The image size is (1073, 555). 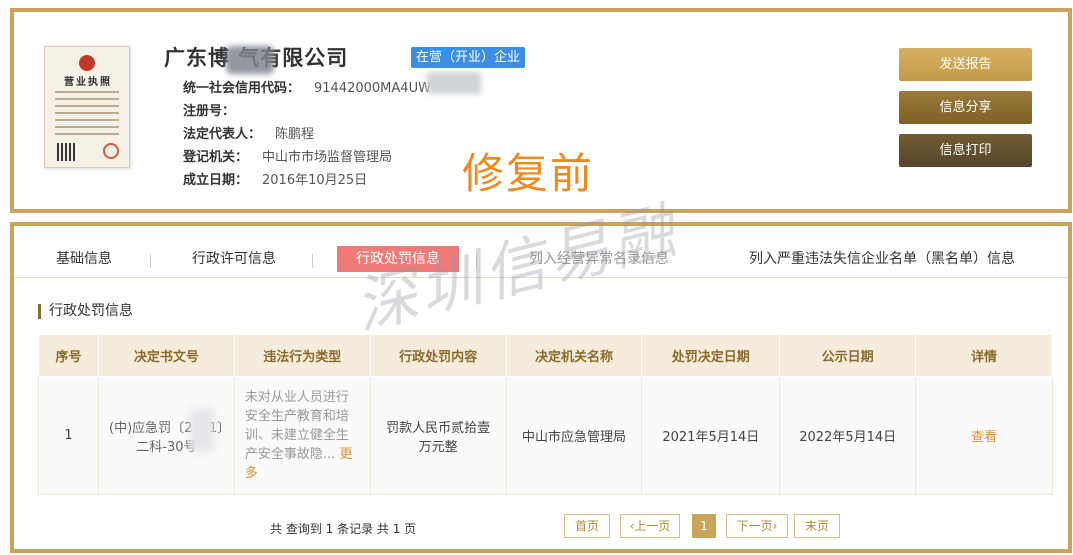 What do you see at coordinates (882, 259) in the screenshot?
I see `tab-blacklist: 列入严重违法失信企业名单（黑名单）信息` at bounding box center [882, 259].